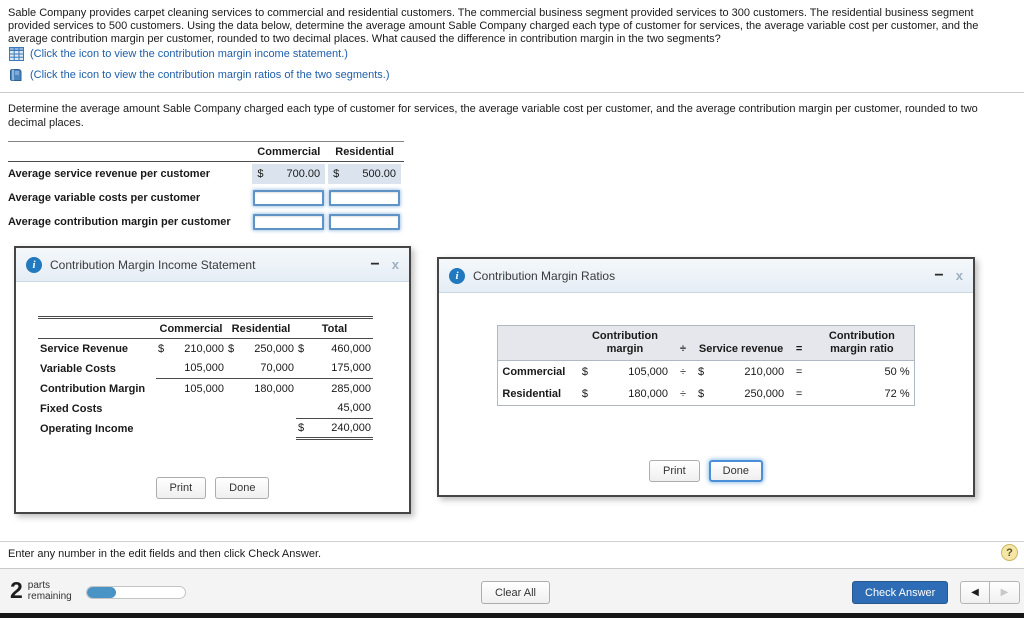 The width and height of the screenshot is (1024, 618). I want to click on row-label: Operating Income, so click(87, 428).